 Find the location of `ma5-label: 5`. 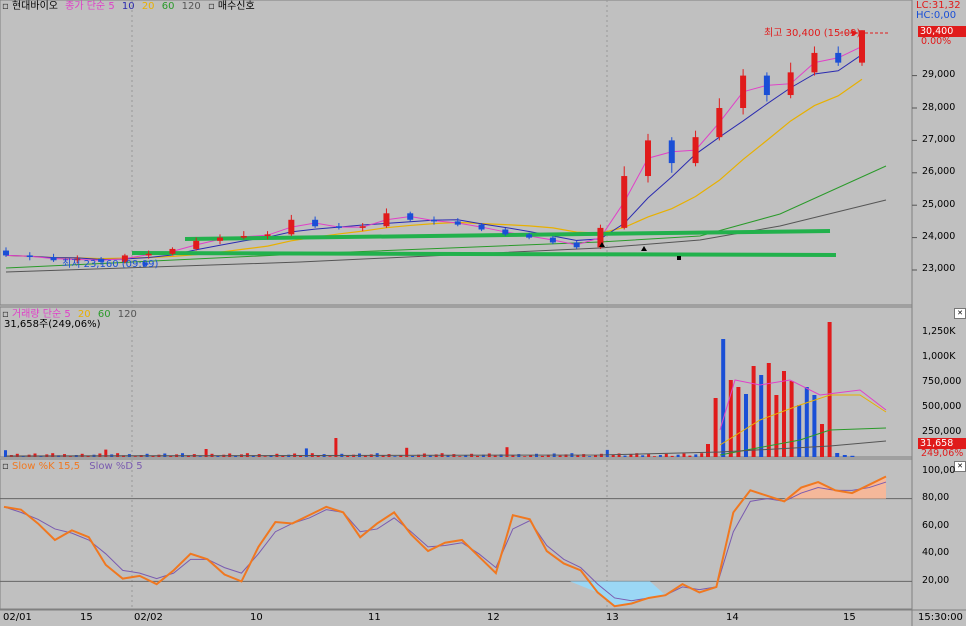

ma5-label: 5 is located at coordinates (111, 6).